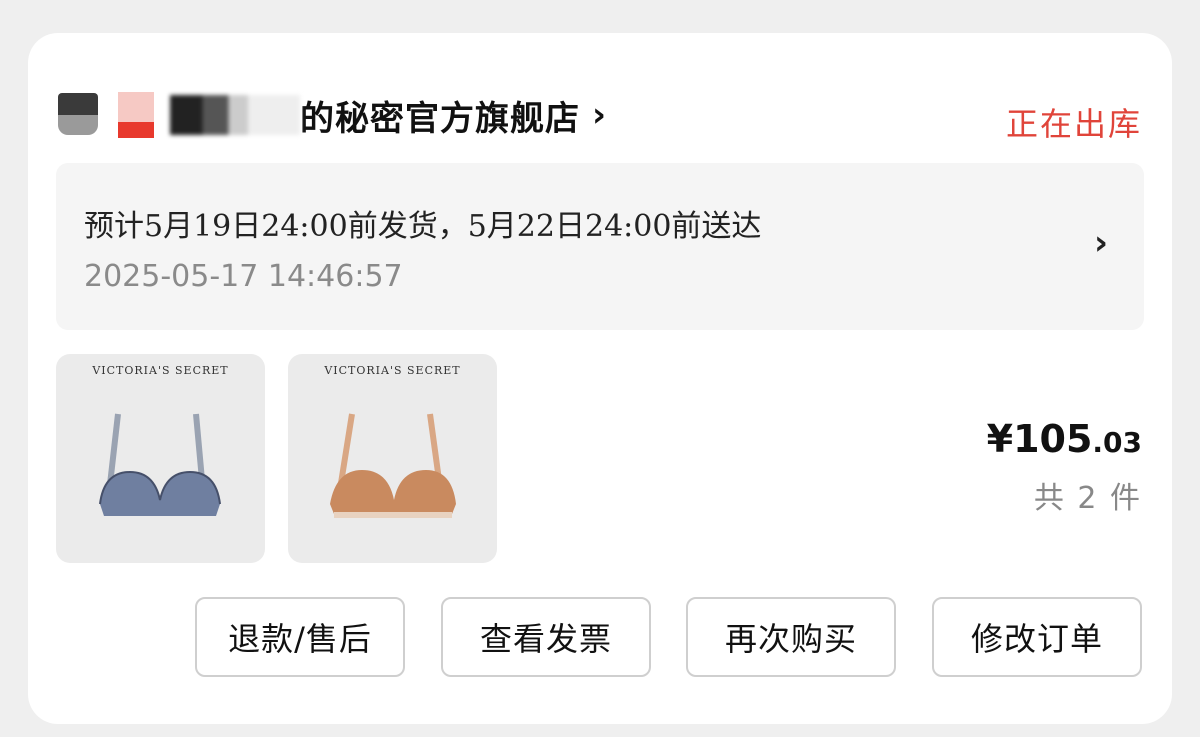 The width and height of the screenshot is (1200, 737). What do you see at coordinates (243, 276) in the screenshot?
I see `order-timestamp: 2025-05-17 14:46:57` at bounding box center [243, 276].